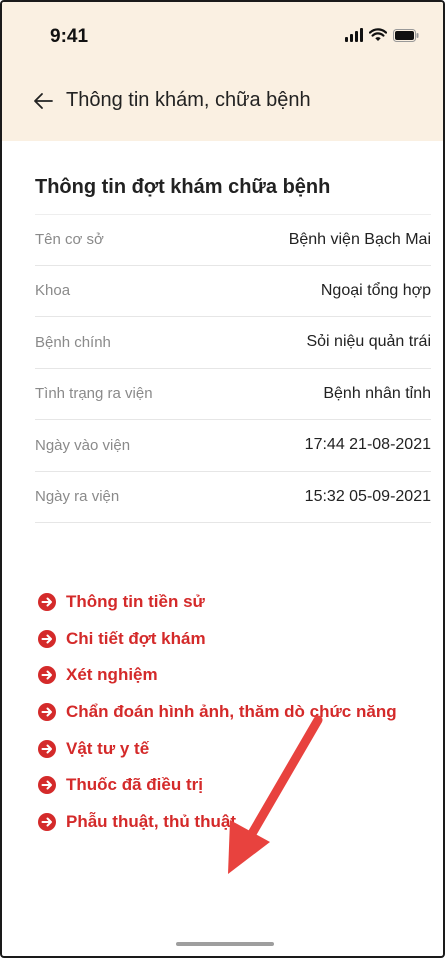  Describe the element at coordinates (183, 187) in the screenshot. I see `section-title: Thông tin đợt khám chữa bệnh` at that location.